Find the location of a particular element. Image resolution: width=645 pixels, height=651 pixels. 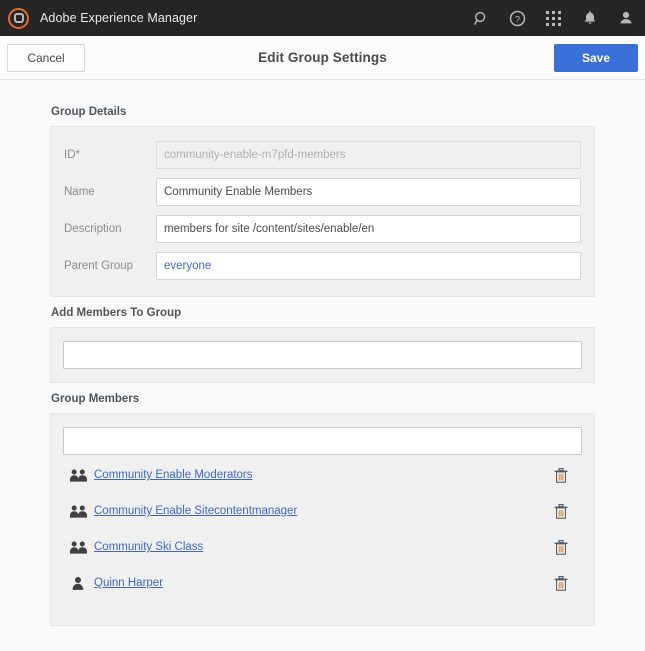

header-icon-group: ? is located at coordinates (553, 18).